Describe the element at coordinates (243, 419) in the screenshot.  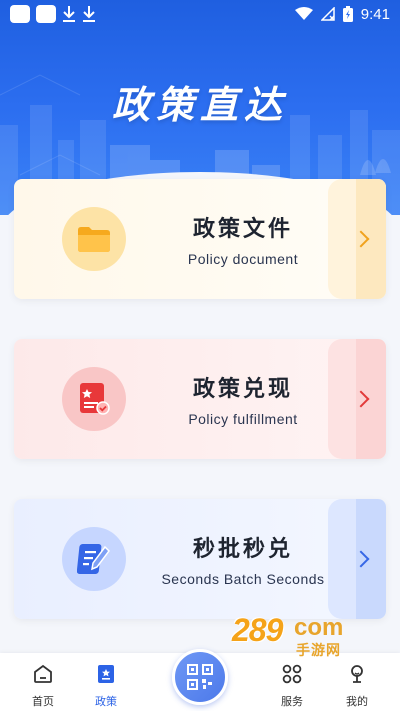
I see `card-subtitle: Policy fulfillment` at that location.